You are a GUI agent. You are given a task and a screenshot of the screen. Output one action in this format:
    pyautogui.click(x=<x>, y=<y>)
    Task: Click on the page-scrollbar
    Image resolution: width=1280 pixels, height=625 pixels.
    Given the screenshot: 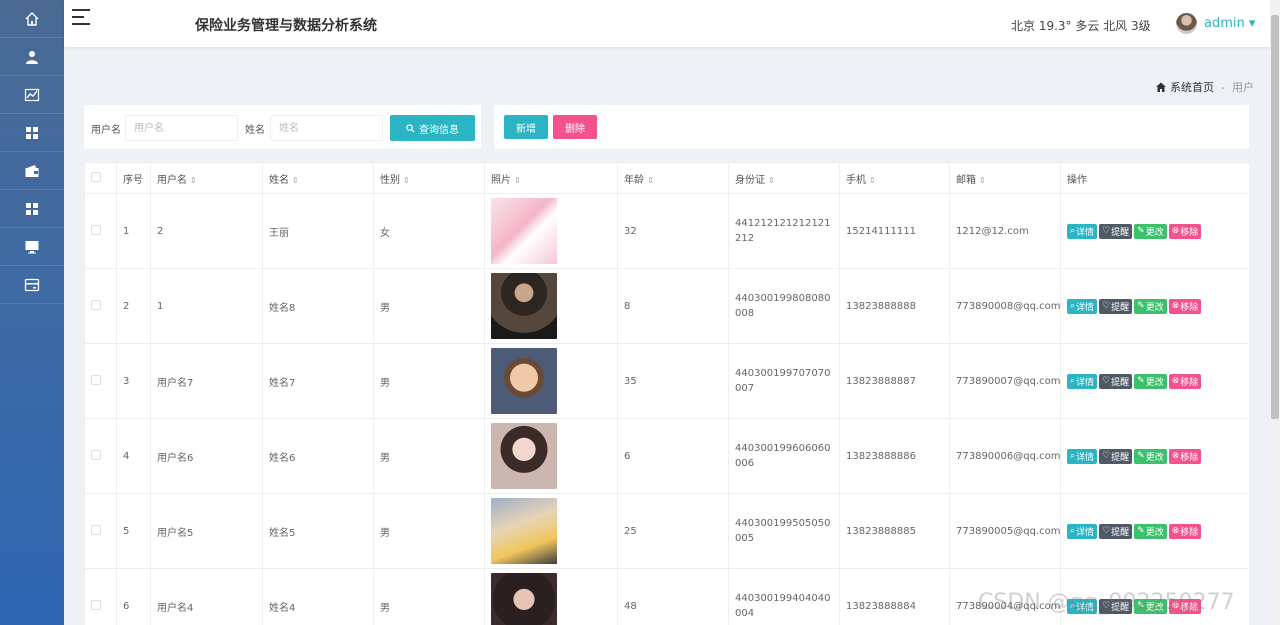 What is the action you would take?
    pyautogui.click(x=1275, y=312)
    